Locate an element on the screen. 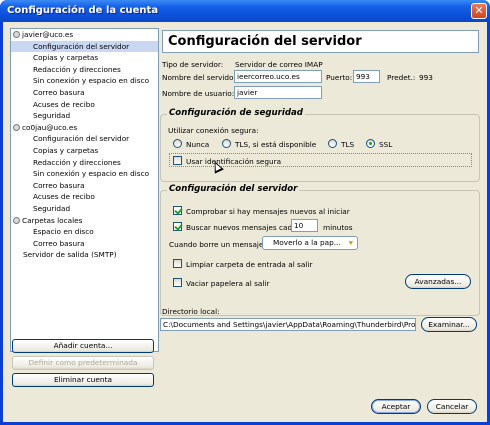 The image size is (490, 425). tree-local-folders: Carpetas locales is located at coordinates (84, 221).